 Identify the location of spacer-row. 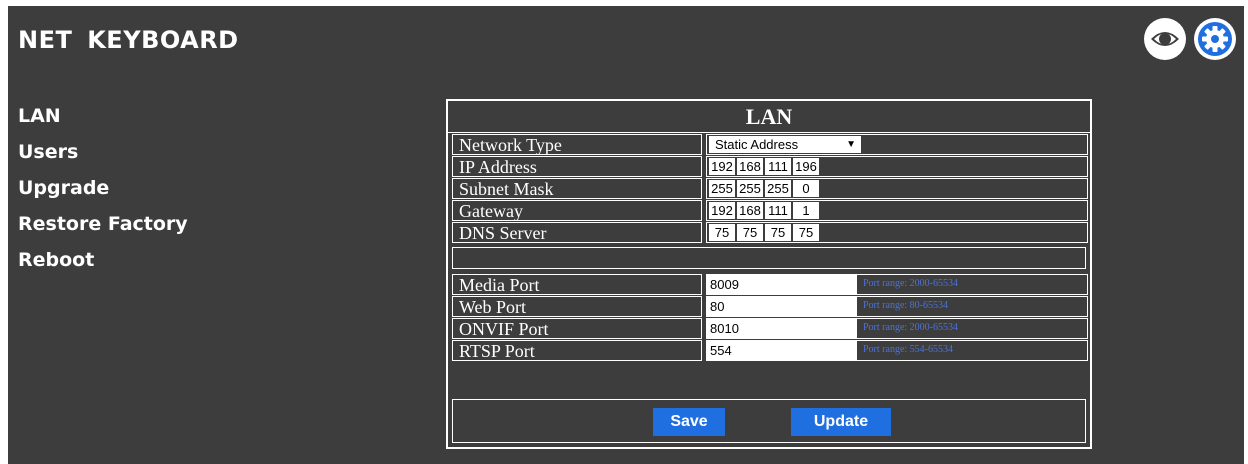
(769, 258).